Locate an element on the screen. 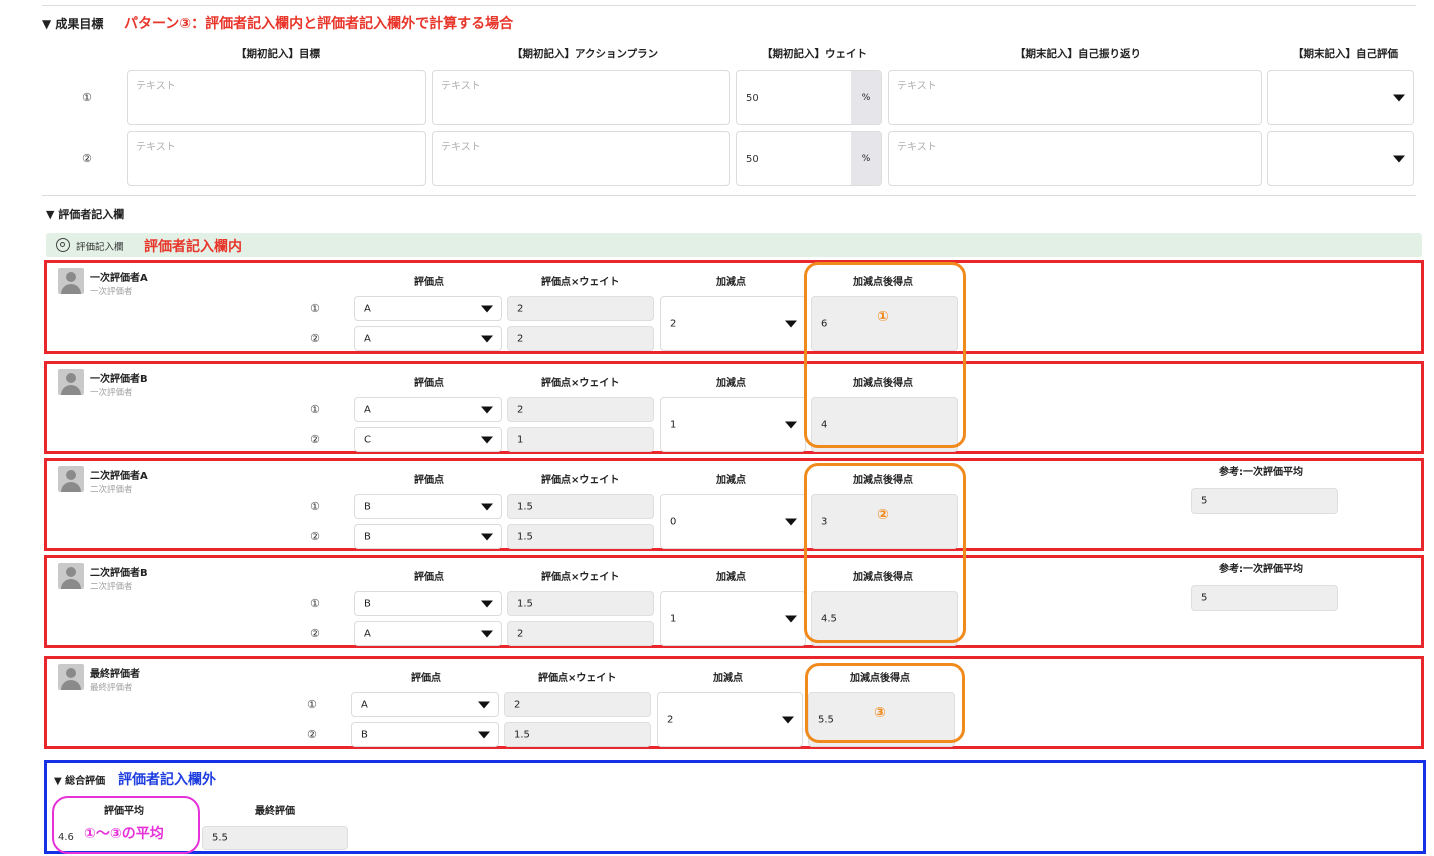 The image size is (1434, 856). evaluator-role: 一次評価者 is located at coordinates (111, 292).